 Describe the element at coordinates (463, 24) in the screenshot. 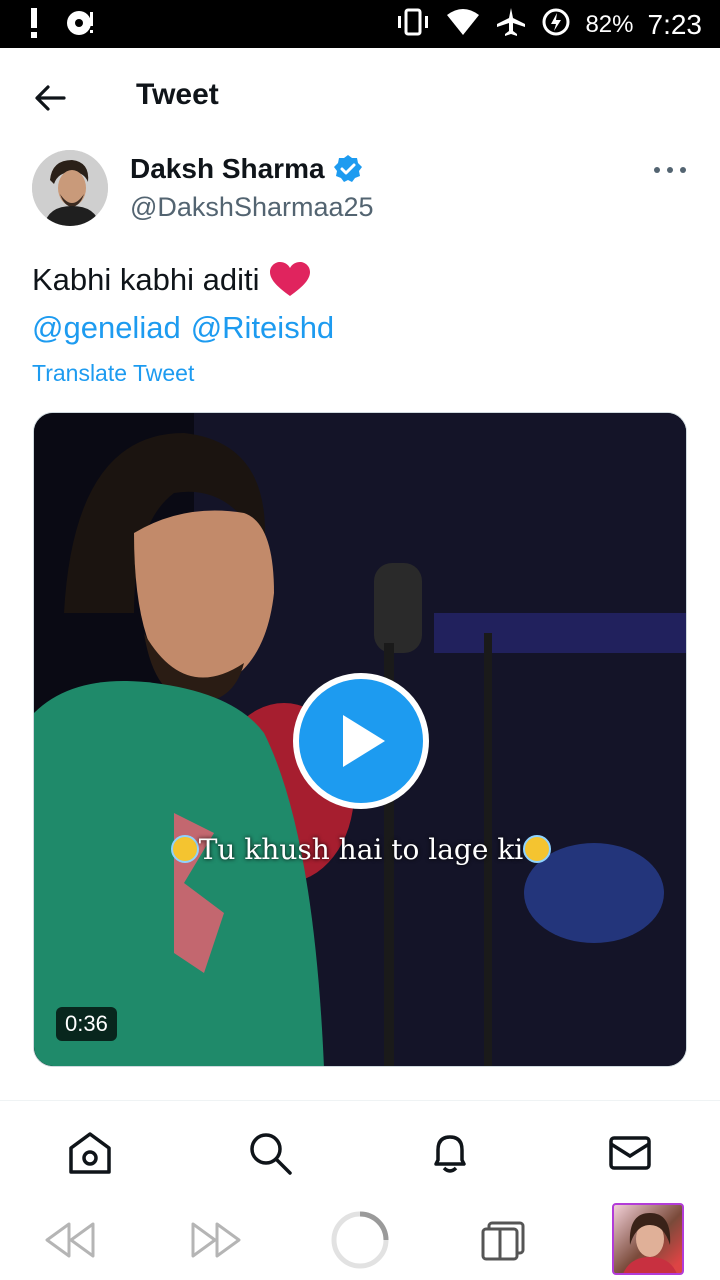

I see `wifi-icon` at that location.